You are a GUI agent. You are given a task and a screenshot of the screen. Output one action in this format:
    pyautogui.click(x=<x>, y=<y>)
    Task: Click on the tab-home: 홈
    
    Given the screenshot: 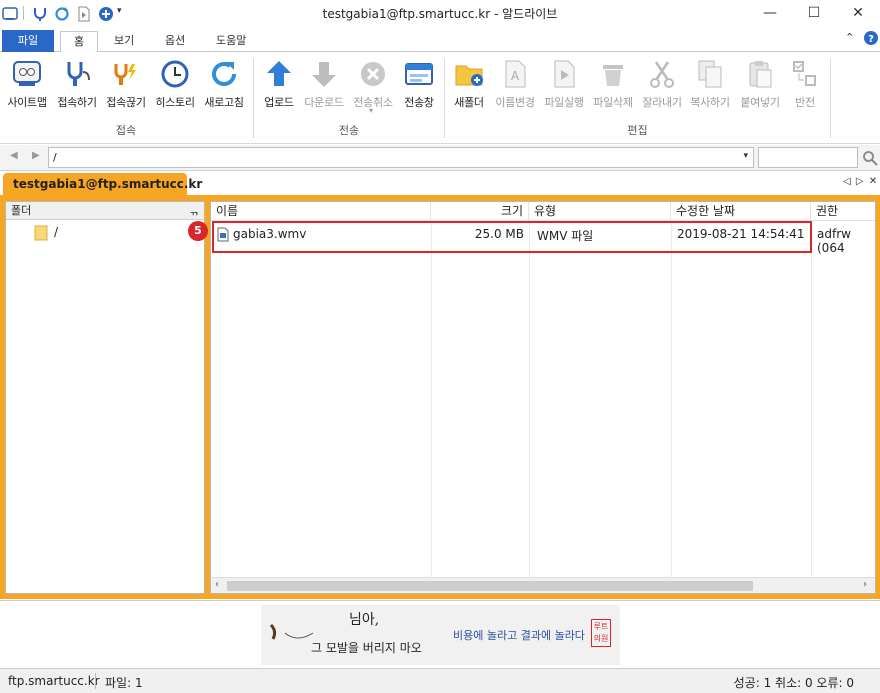 What is the action you would take?
    pyautogui.click(x=79, y=42)
    